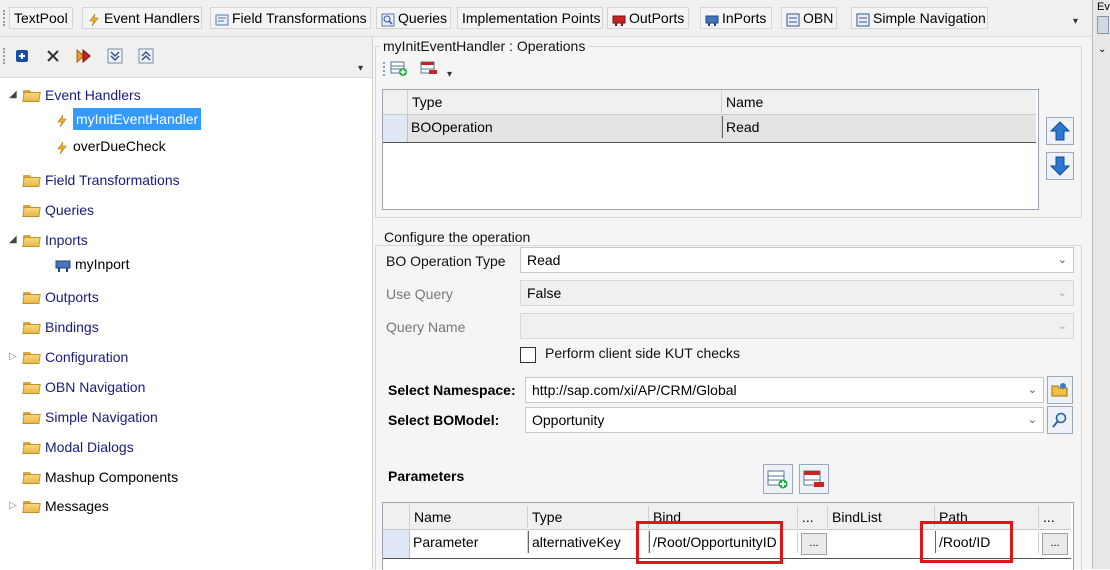 This screenshot has width=1110, height=570. I want to click on tab-event-handlers: Event Handlers, so click(142, 18).